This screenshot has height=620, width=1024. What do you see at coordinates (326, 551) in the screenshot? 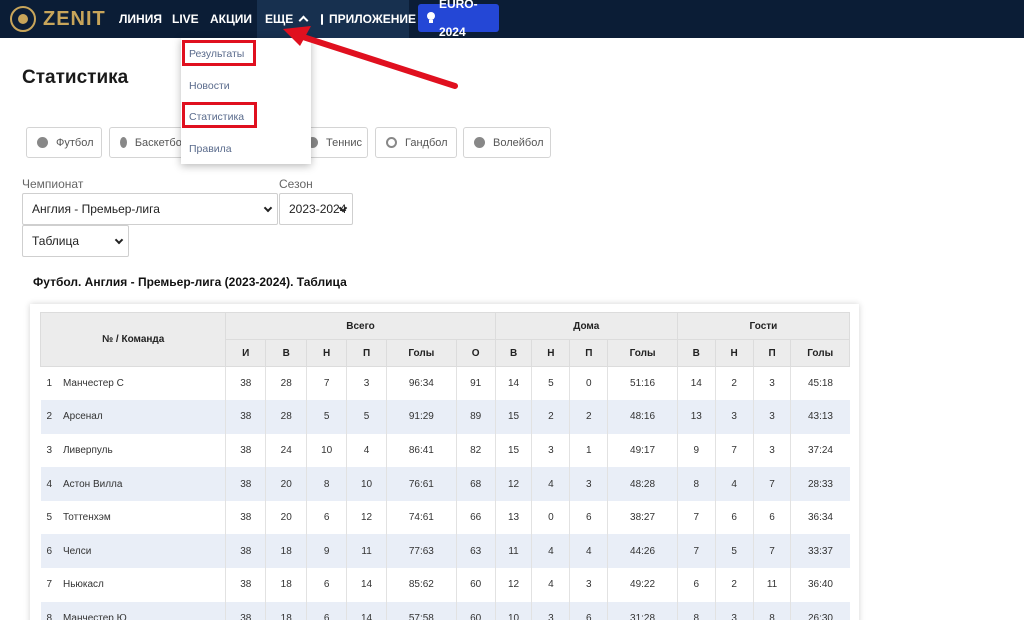
I see `stat-cell: 9` at bounding box center [326, 551].